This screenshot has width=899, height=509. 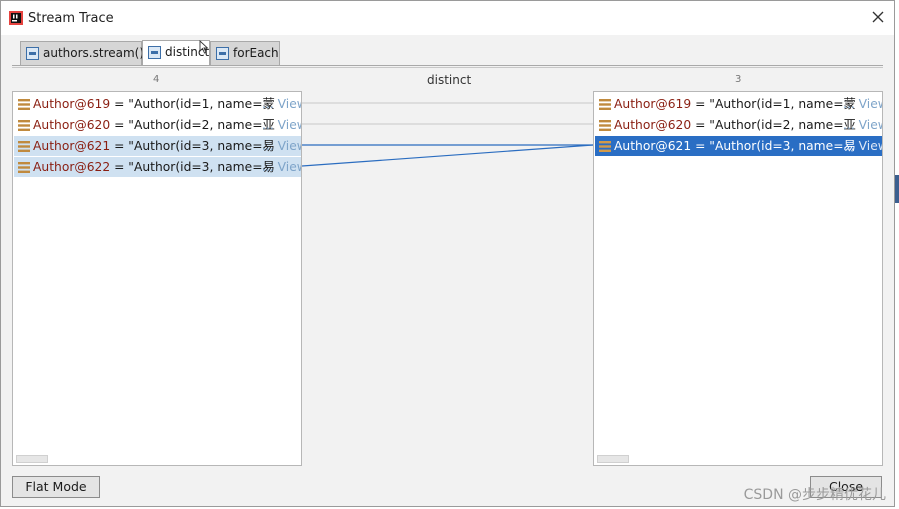 I want to click on mouse-cursor-icon, so click(x=204, y=47).